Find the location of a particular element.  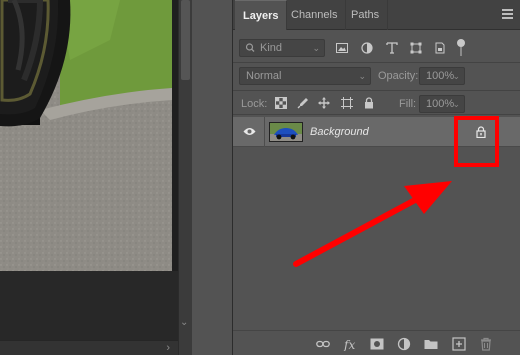

image-filter-icon is located at coordinates (342, 48).